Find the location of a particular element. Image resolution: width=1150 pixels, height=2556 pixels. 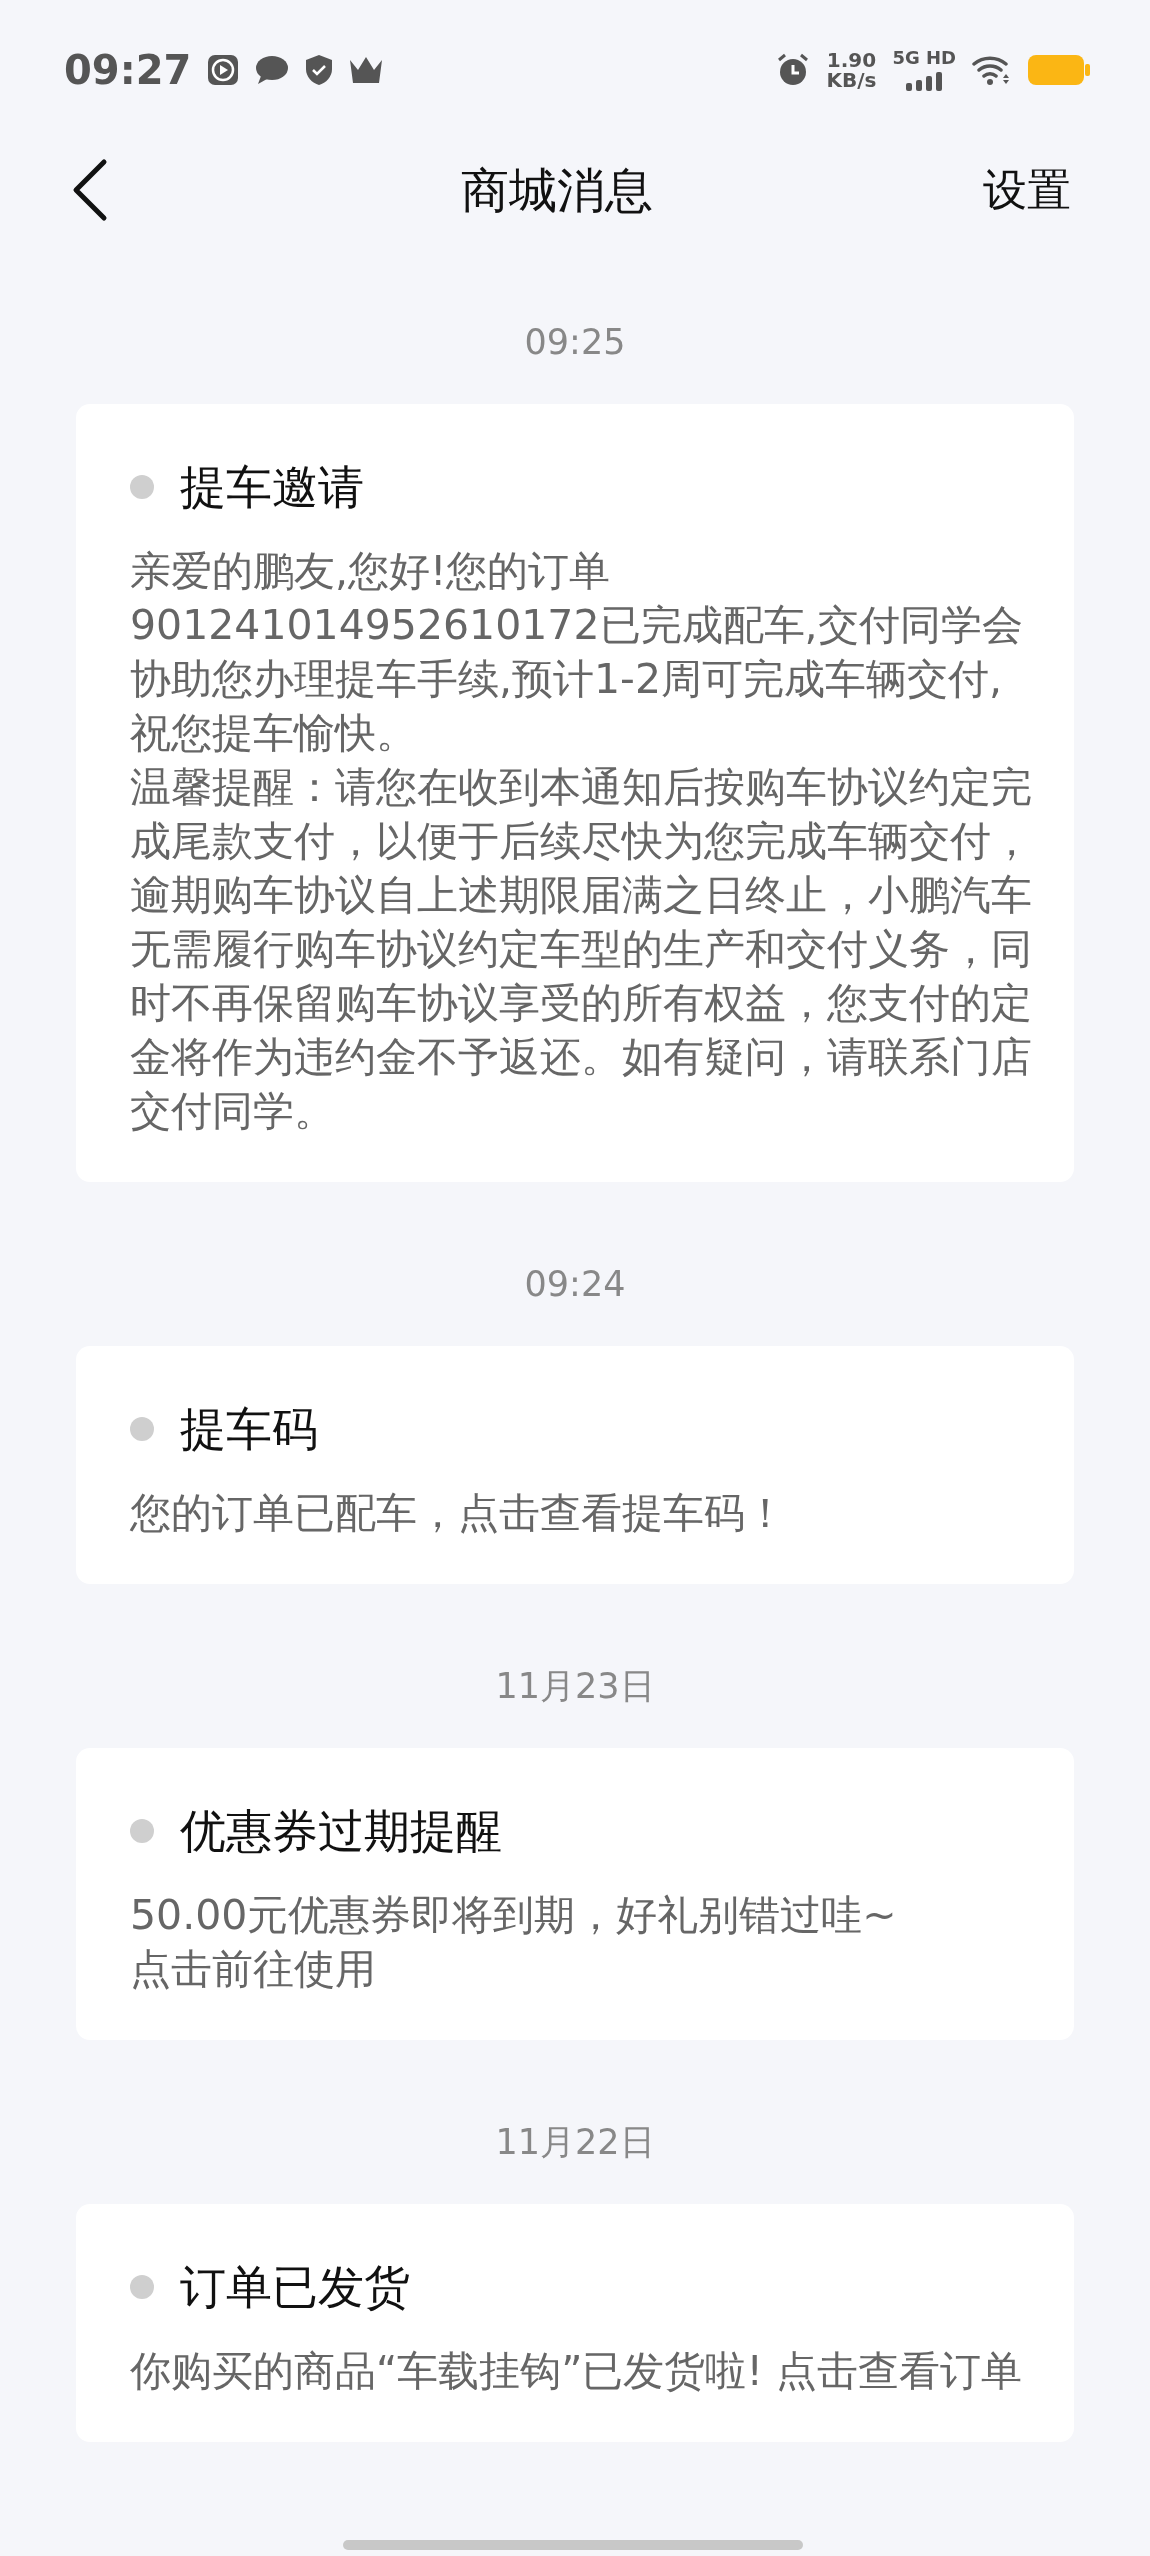

chat-bubble-icon is located at coordinates (272, 70).